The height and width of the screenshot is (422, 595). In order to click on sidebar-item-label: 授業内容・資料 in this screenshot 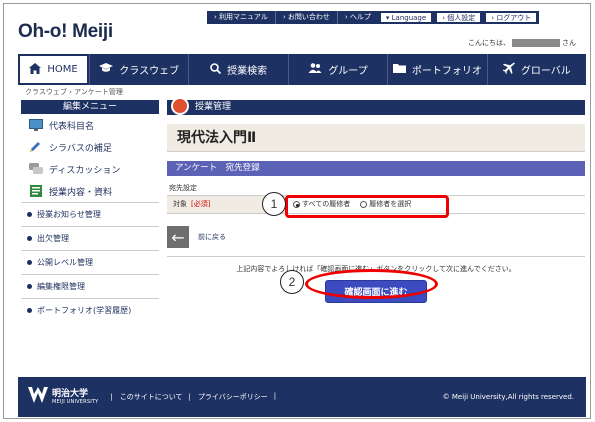, I will do `click(81, 192)`.